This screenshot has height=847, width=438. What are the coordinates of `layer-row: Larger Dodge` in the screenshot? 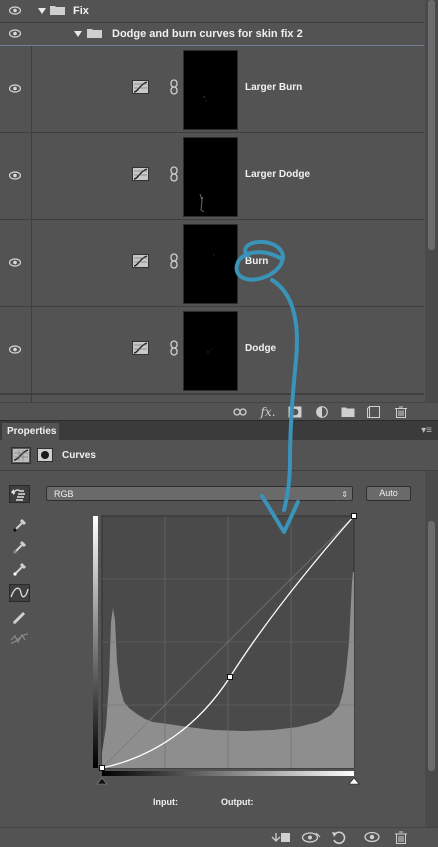 It's located at (212, 176).